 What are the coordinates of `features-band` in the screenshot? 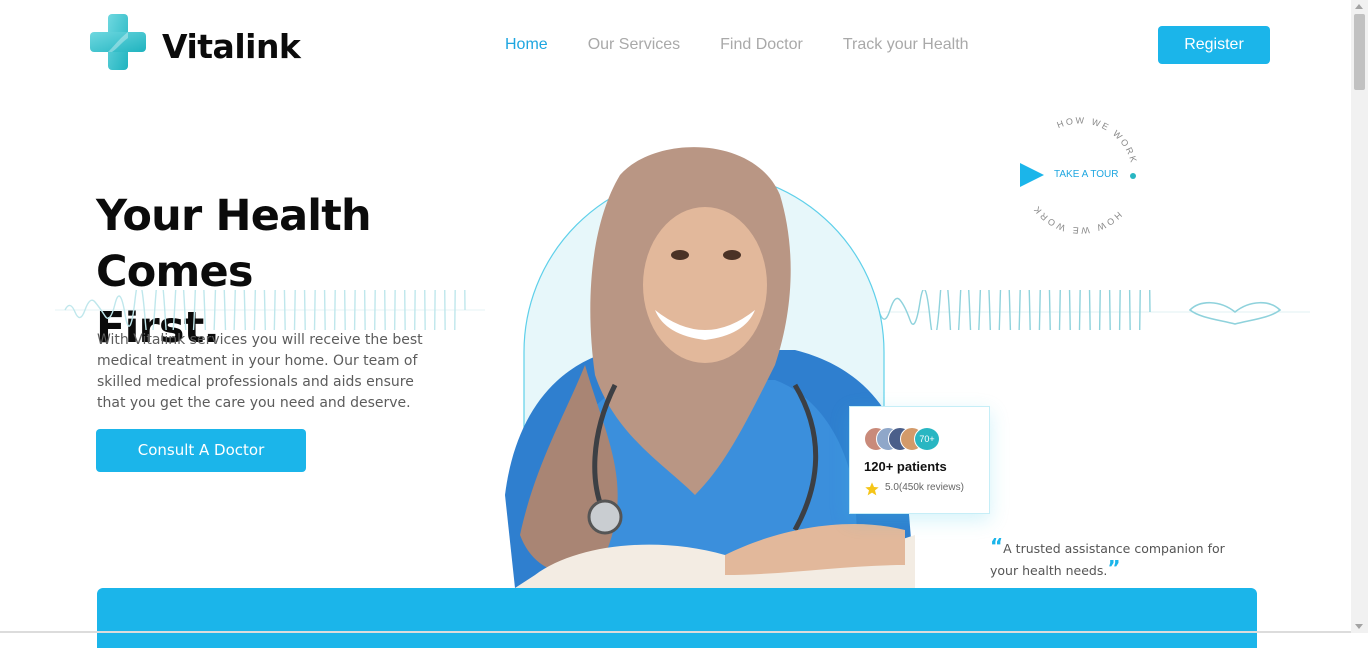 It's located at (677, 618).